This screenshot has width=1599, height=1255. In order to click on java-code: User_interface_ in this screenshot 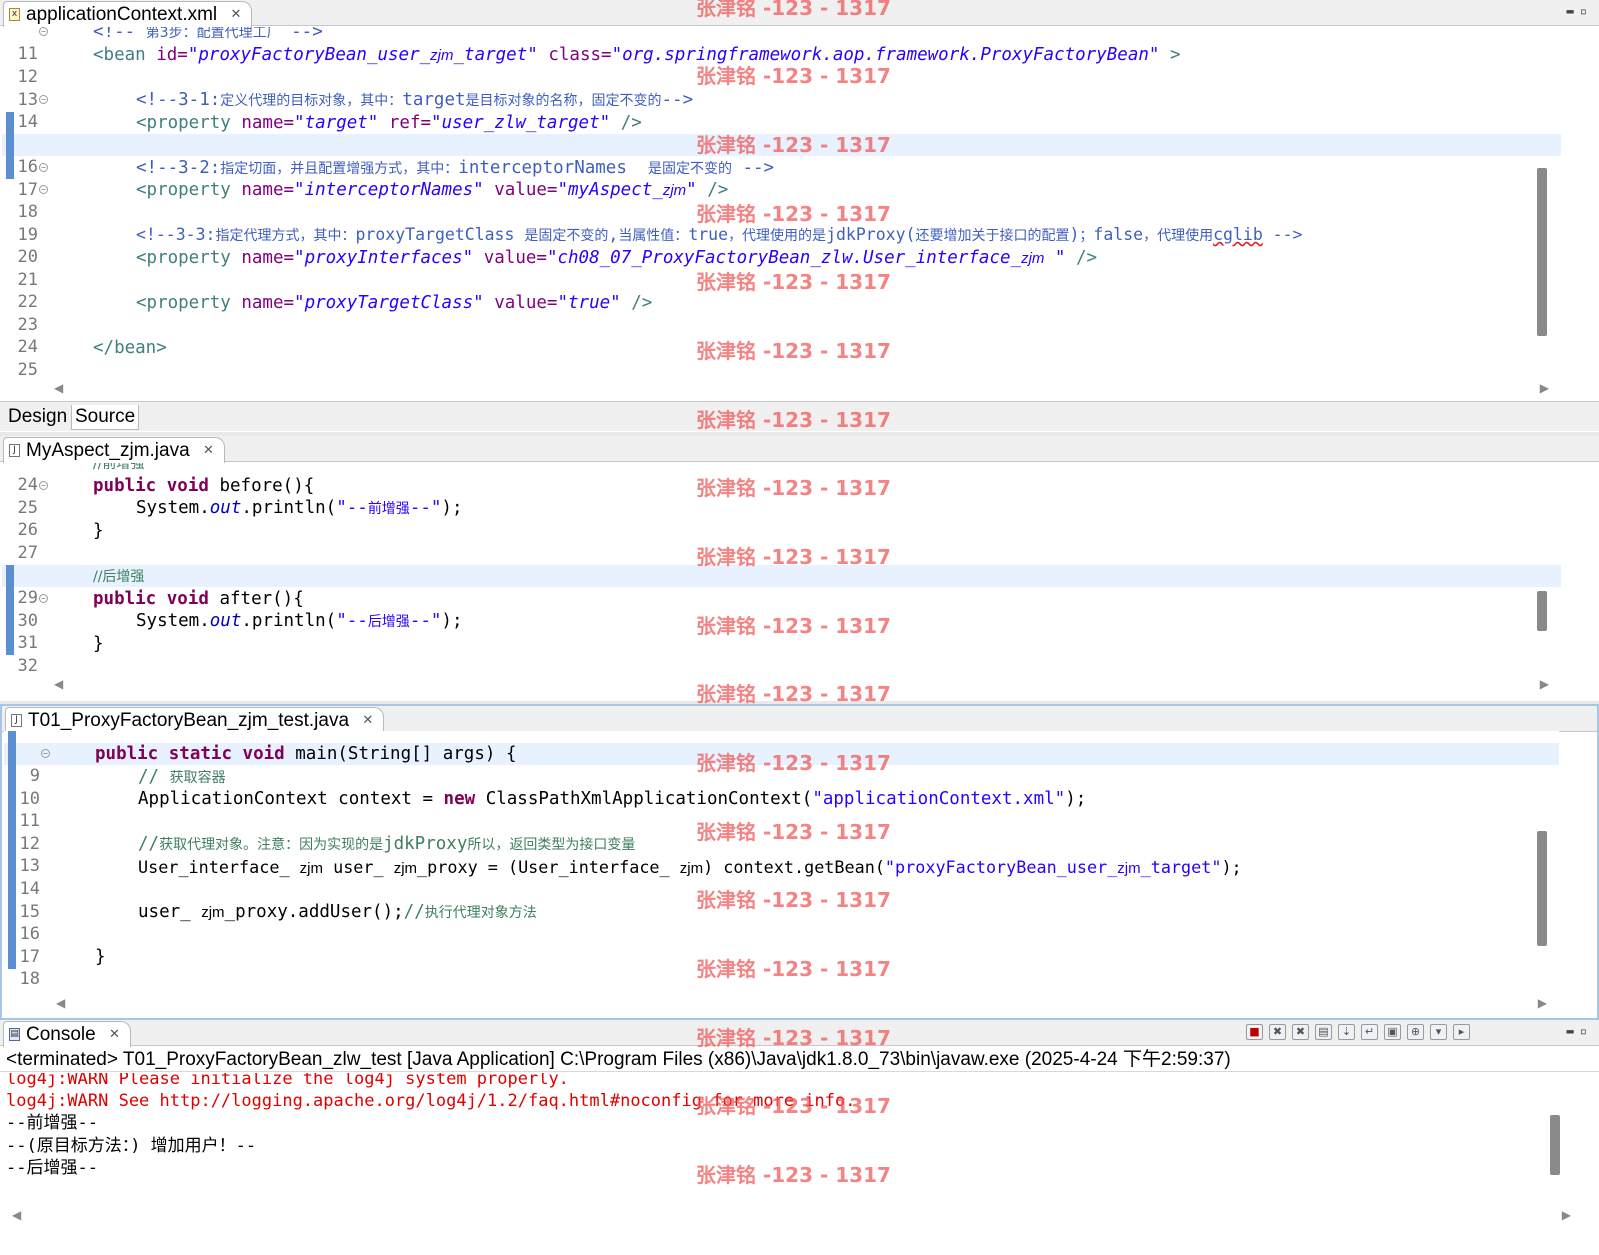, I will do `click(219, 867)`.